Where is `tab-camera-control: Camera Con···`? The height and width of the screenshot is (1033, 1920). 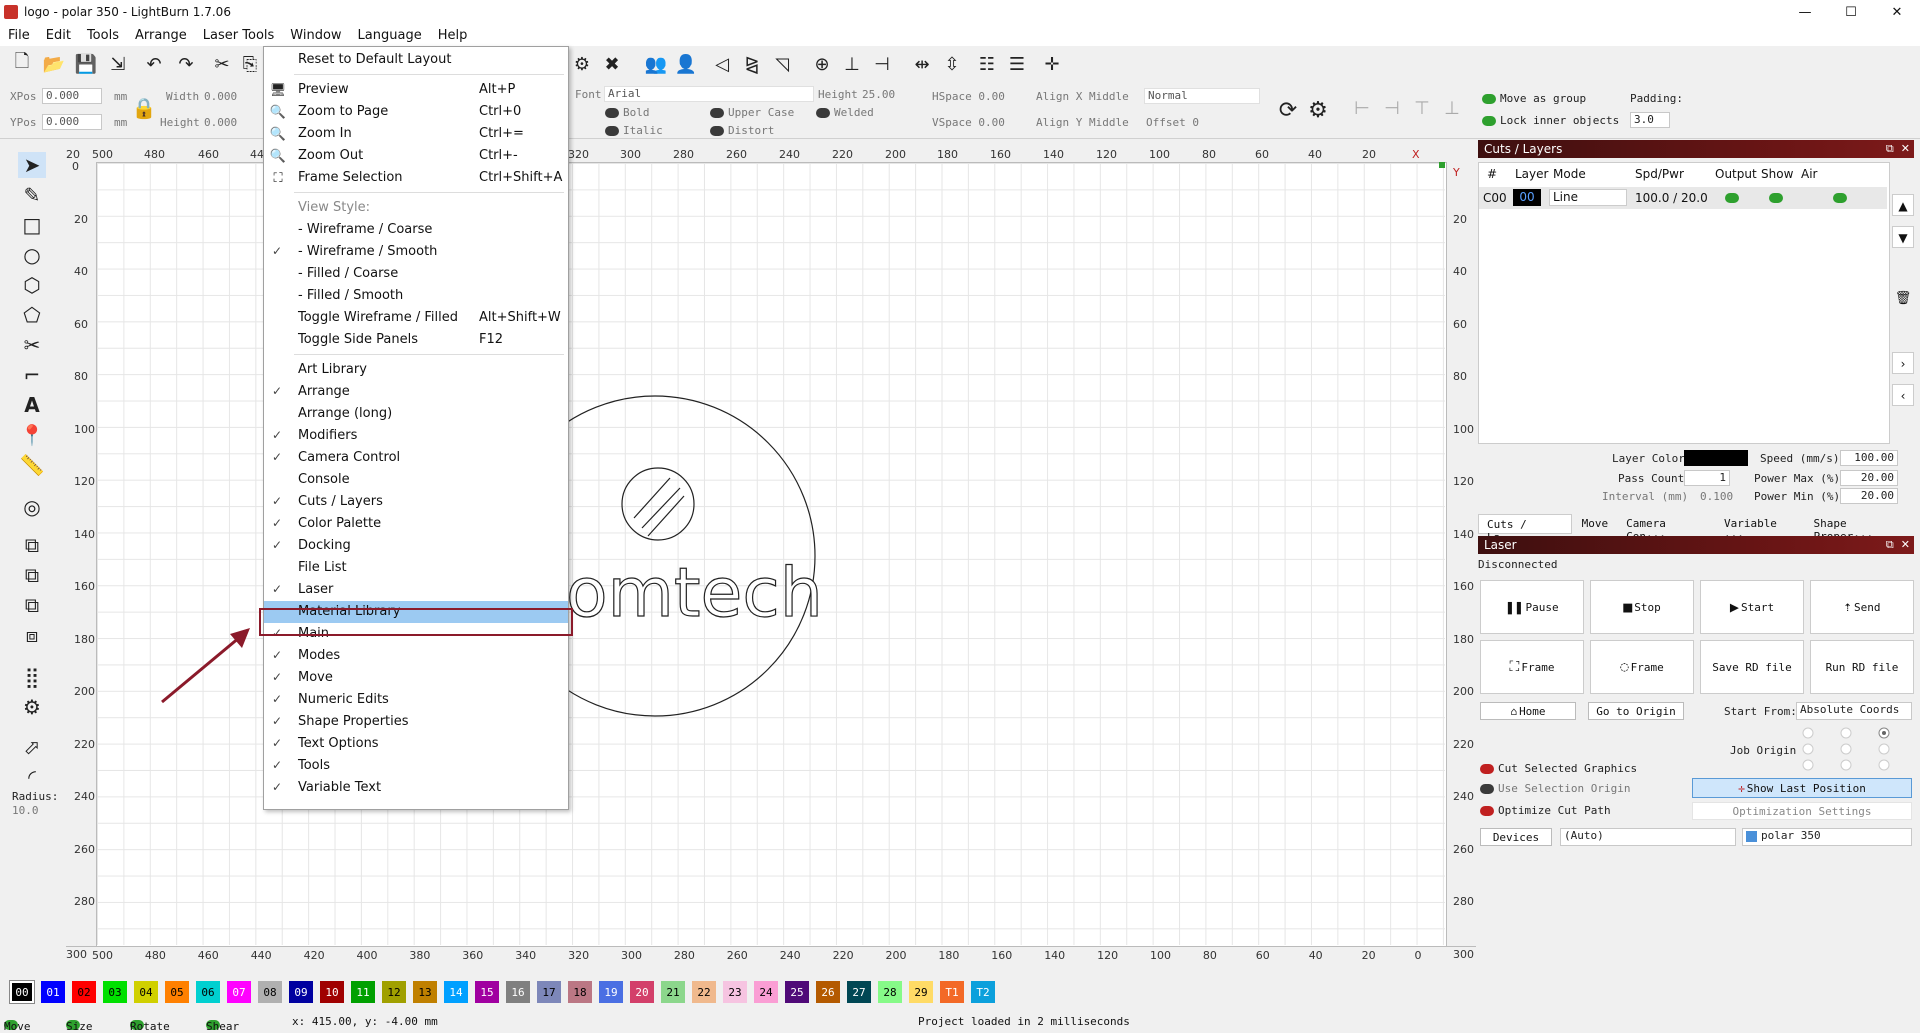
tab-camera-control: Camera Con··· is located at coordinates (1667, 528).